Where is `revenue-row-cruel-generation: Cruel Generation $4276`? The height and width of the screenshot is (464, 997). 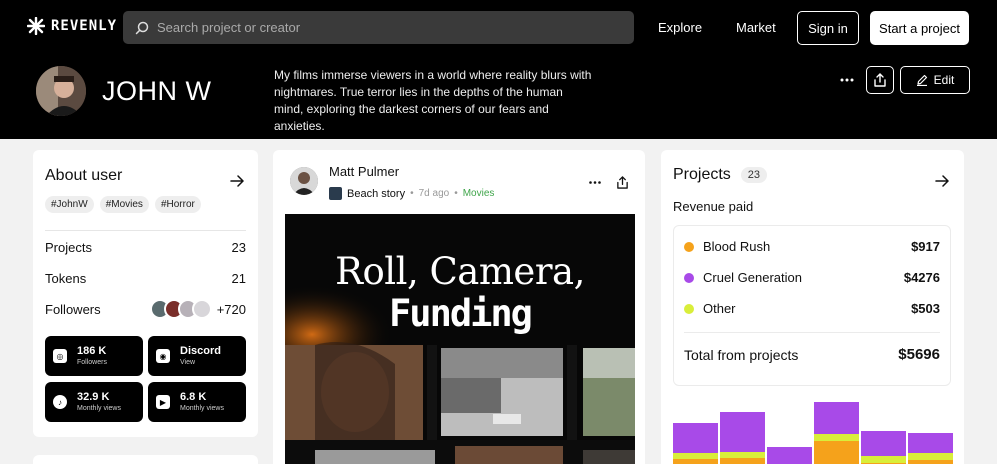
revenue-row-cruel-generation: Cruel Generation $4276 is located at coordinates (812, 277).